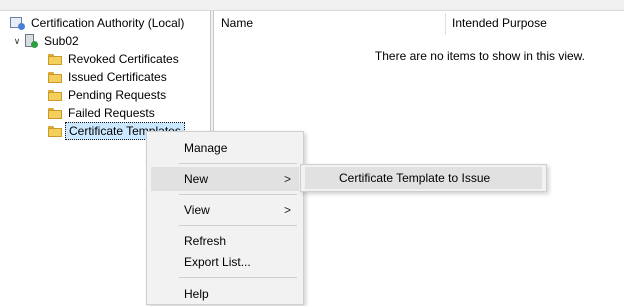  What do you see at coordinates (197, 210) in the screenshot?
I see `menu-item-view-label: View` at bounding box center [197, 210].